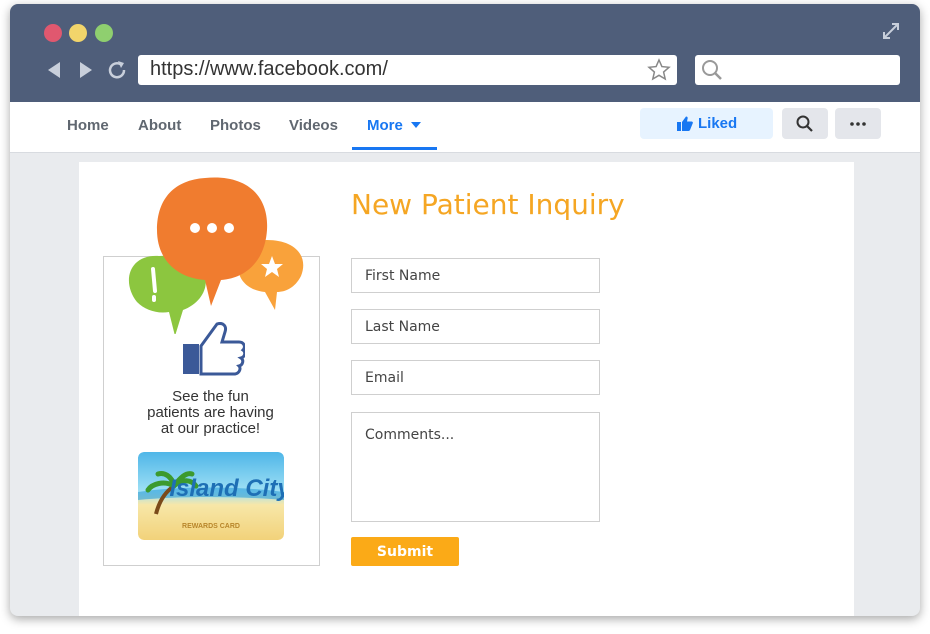  Describe the element at coordinates (226, 488) in the screenshot. I see `card-logo-text: Island City` at that location.